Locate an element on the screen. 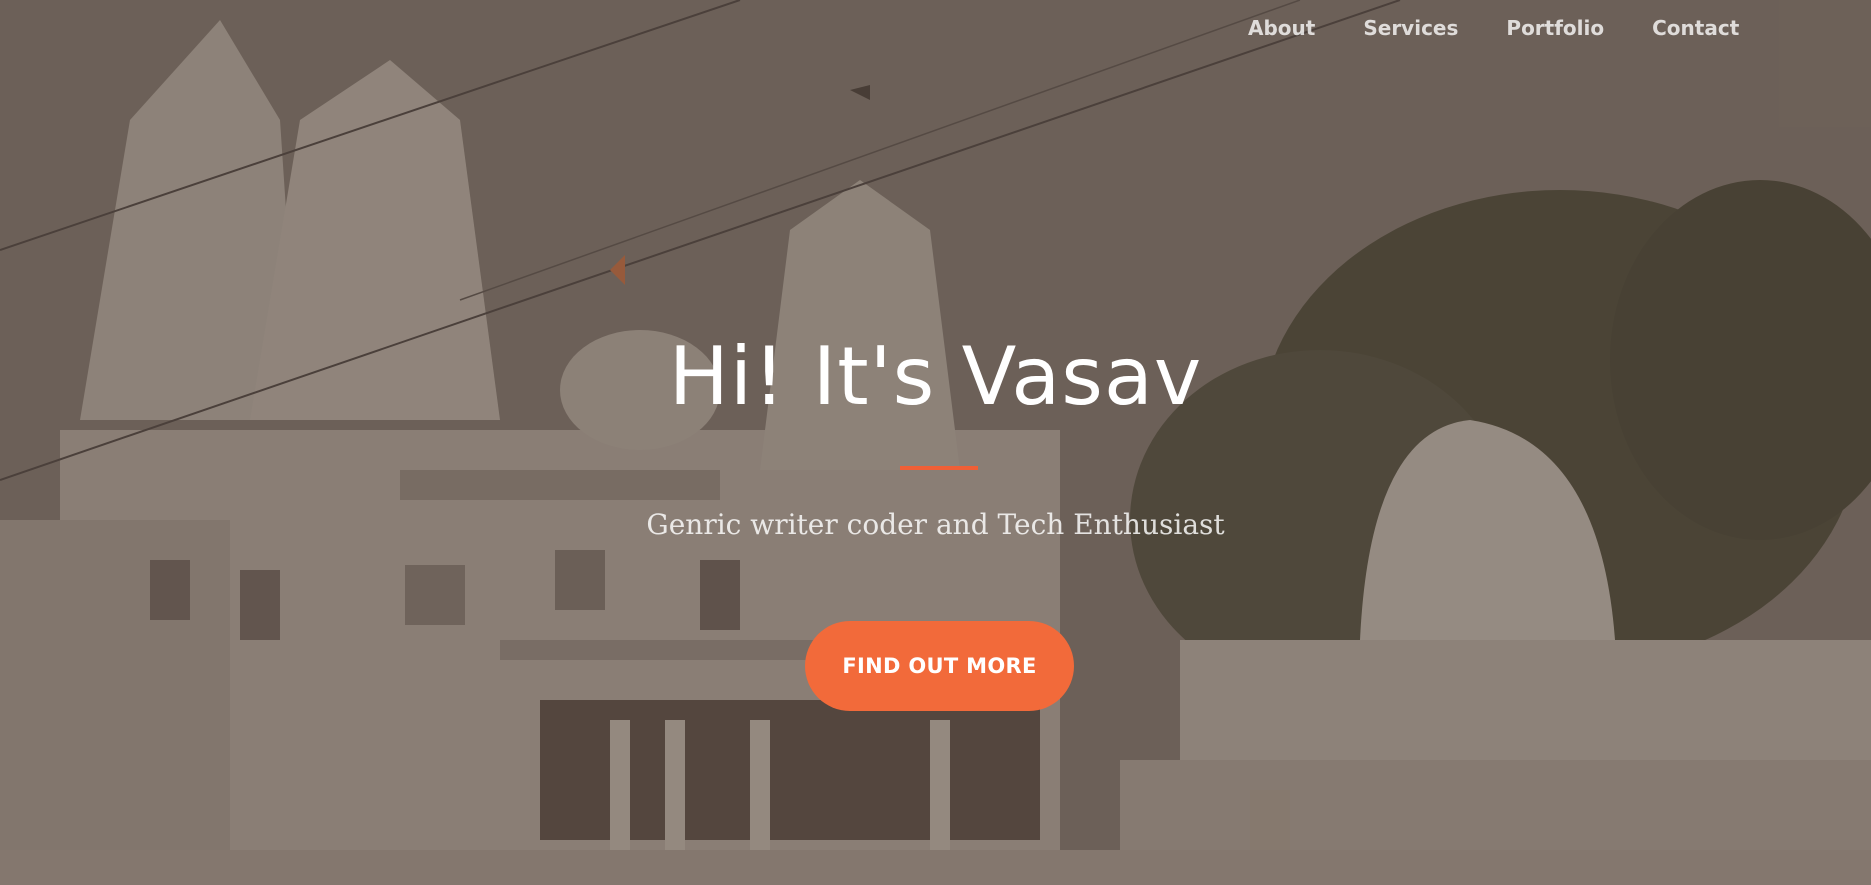 Image resolution: width=1871 pixels, height=885 pixels. find-out-more-button: FIND OUT MORE is located at coordinates (939, 666).